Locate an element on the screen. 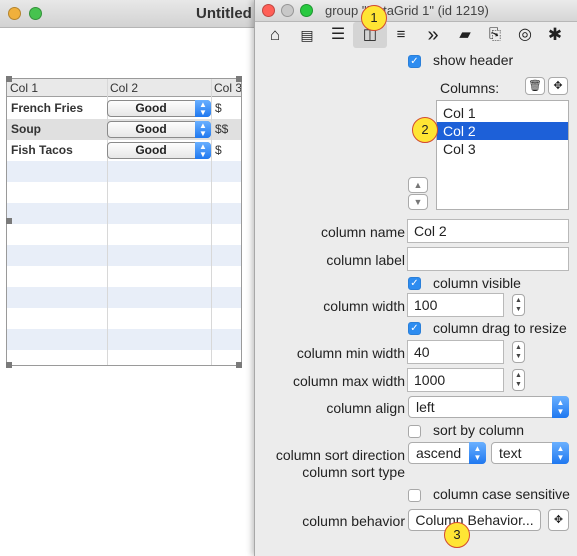  sort-type-select: text ▲ ▼ is located at coordinates (530, 453).